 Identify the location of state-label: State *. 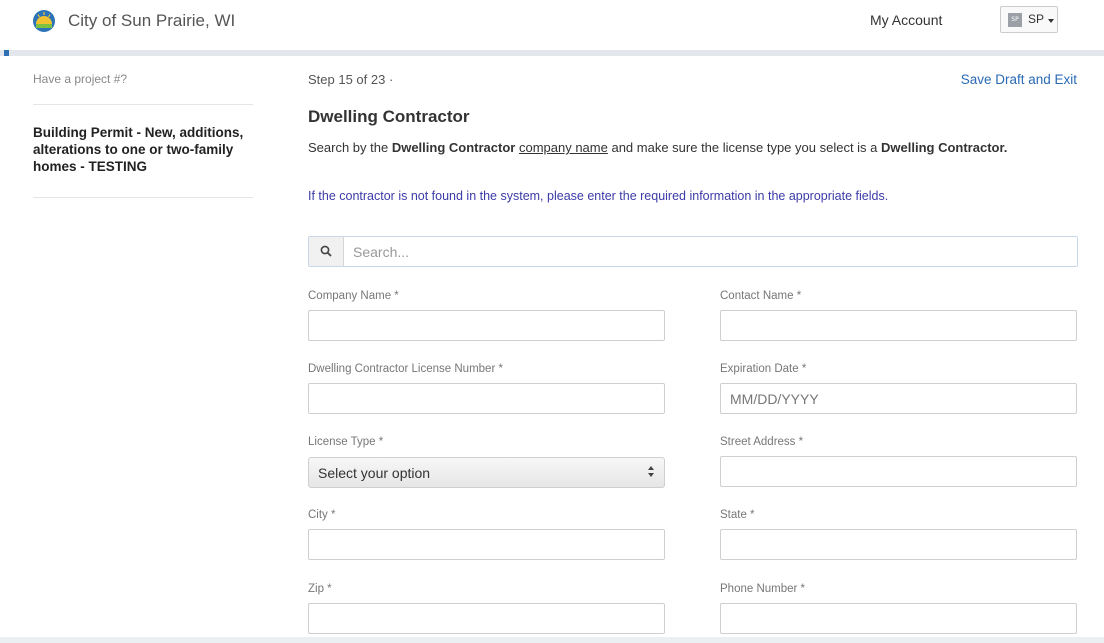
(737, 515).